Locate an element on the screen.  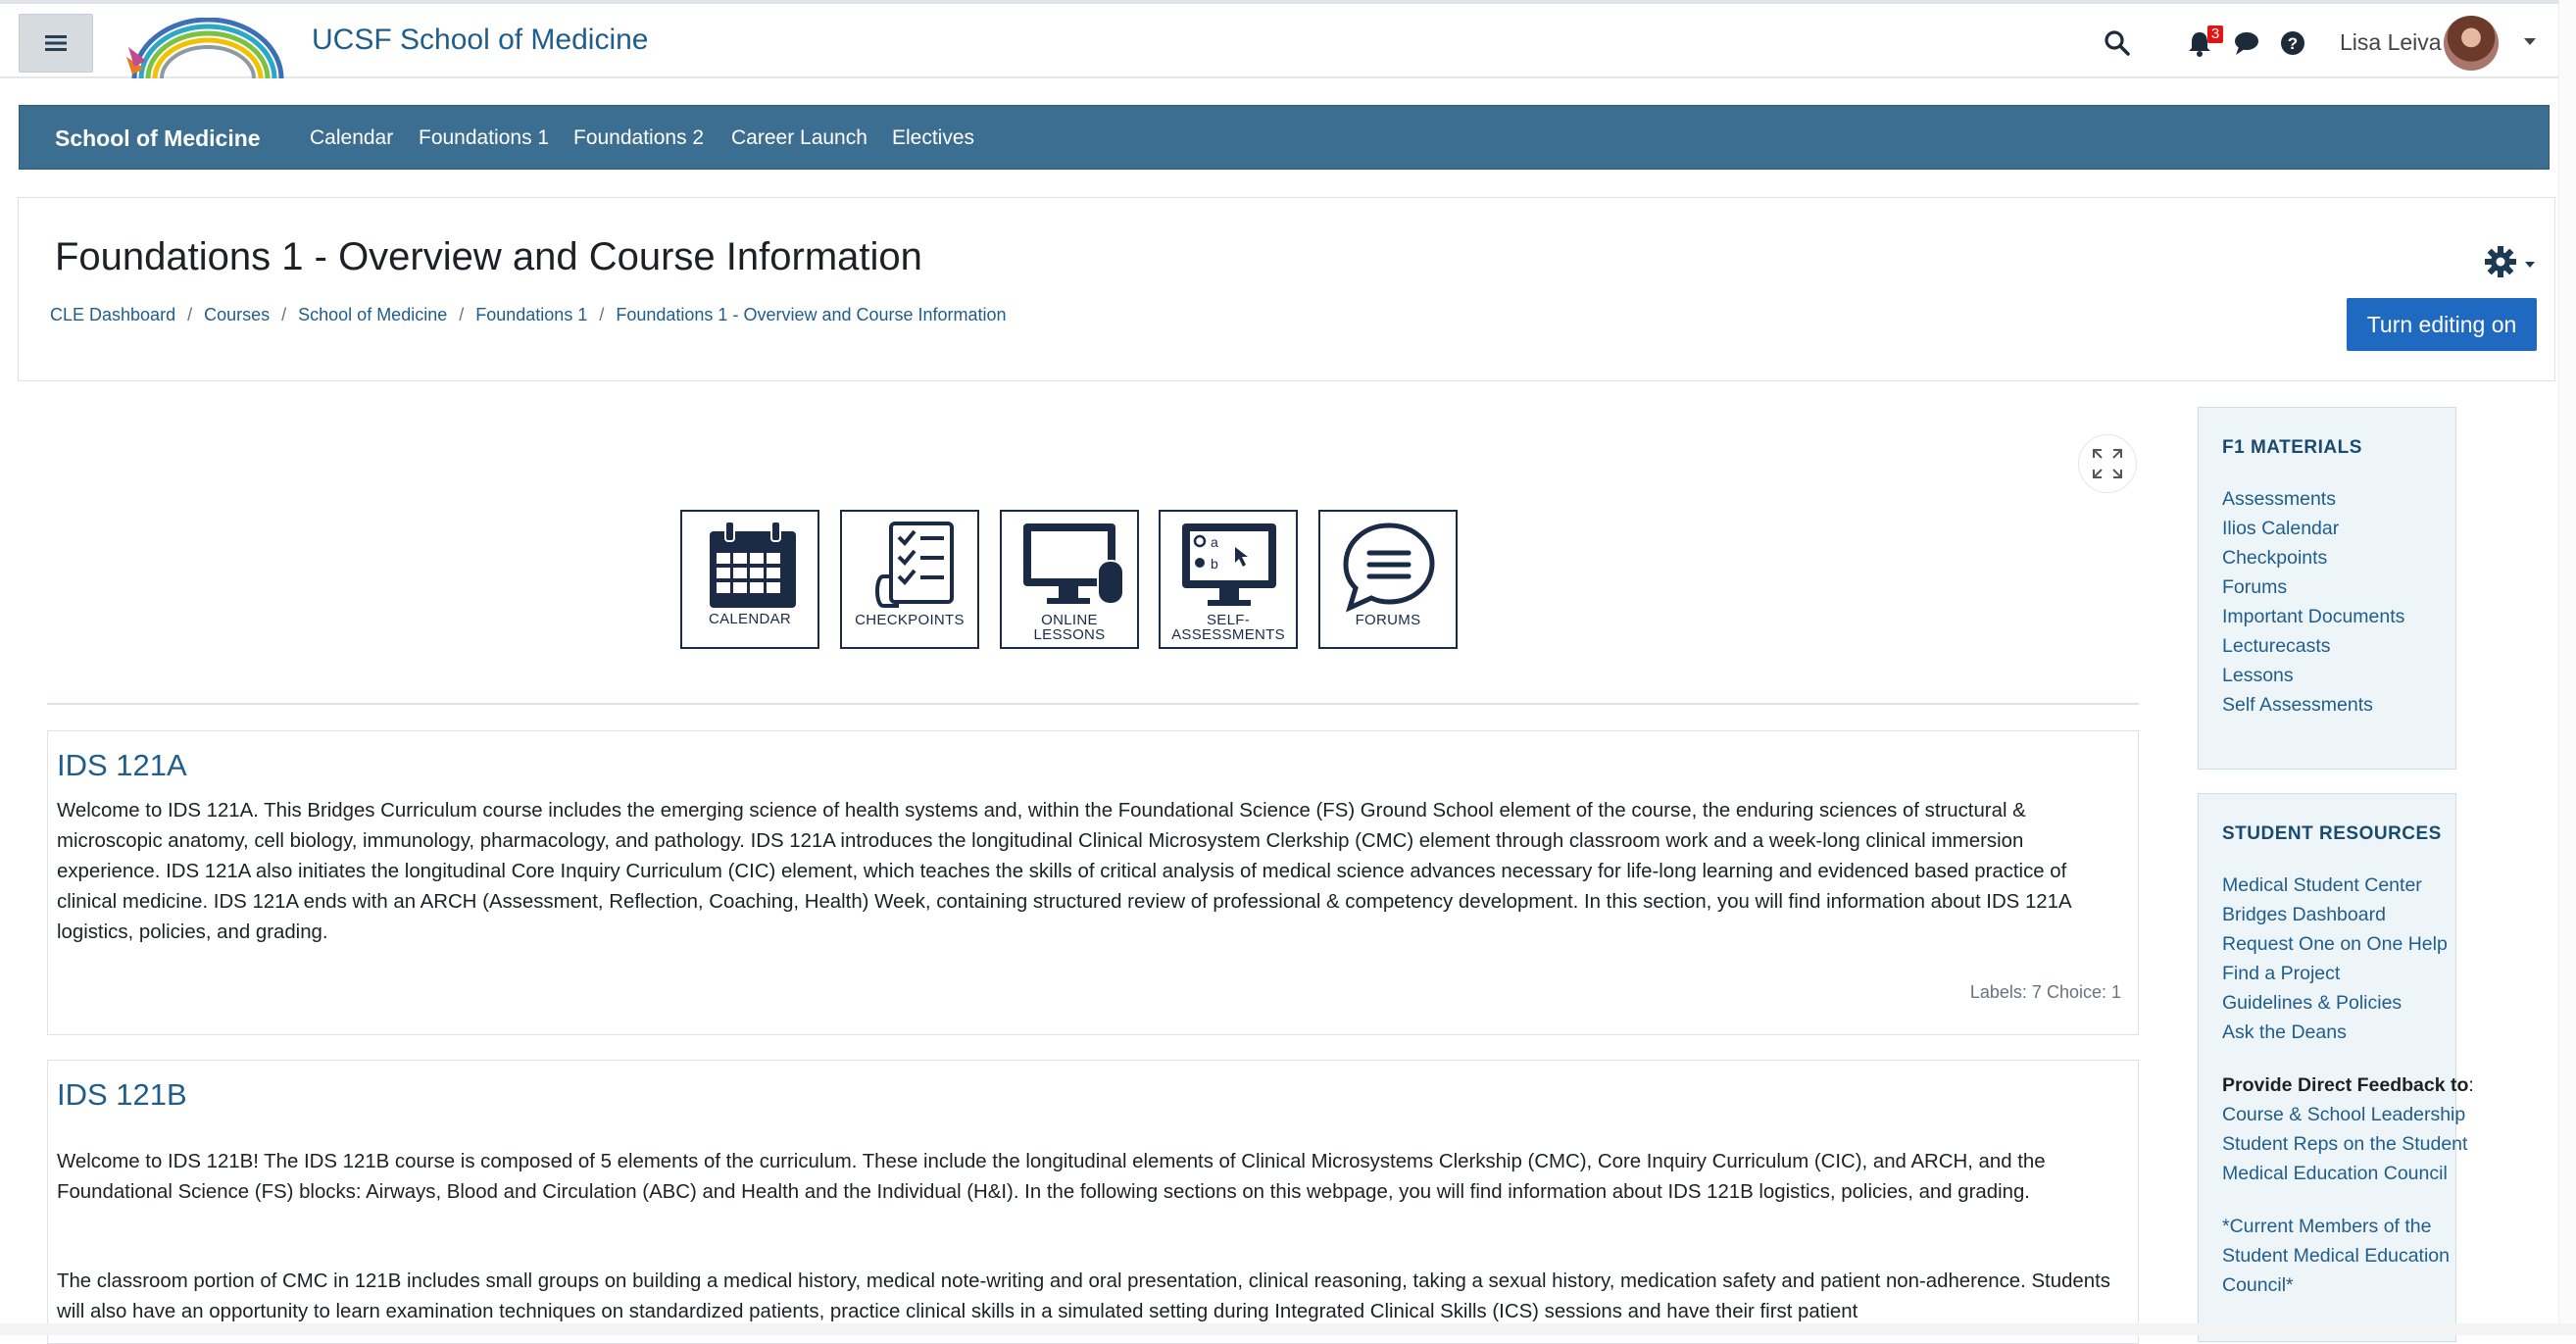
link-request-help: Request One on One Help is located at coordinates (2335, 945).